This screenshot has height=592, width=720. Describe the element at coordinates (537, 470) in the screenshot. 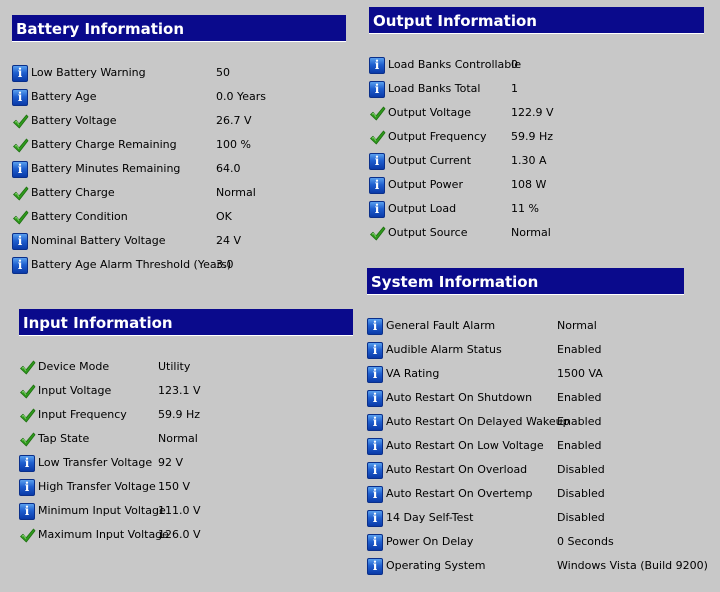

I see `system-row: i Auto Restart On Overload Disabled` at that location.